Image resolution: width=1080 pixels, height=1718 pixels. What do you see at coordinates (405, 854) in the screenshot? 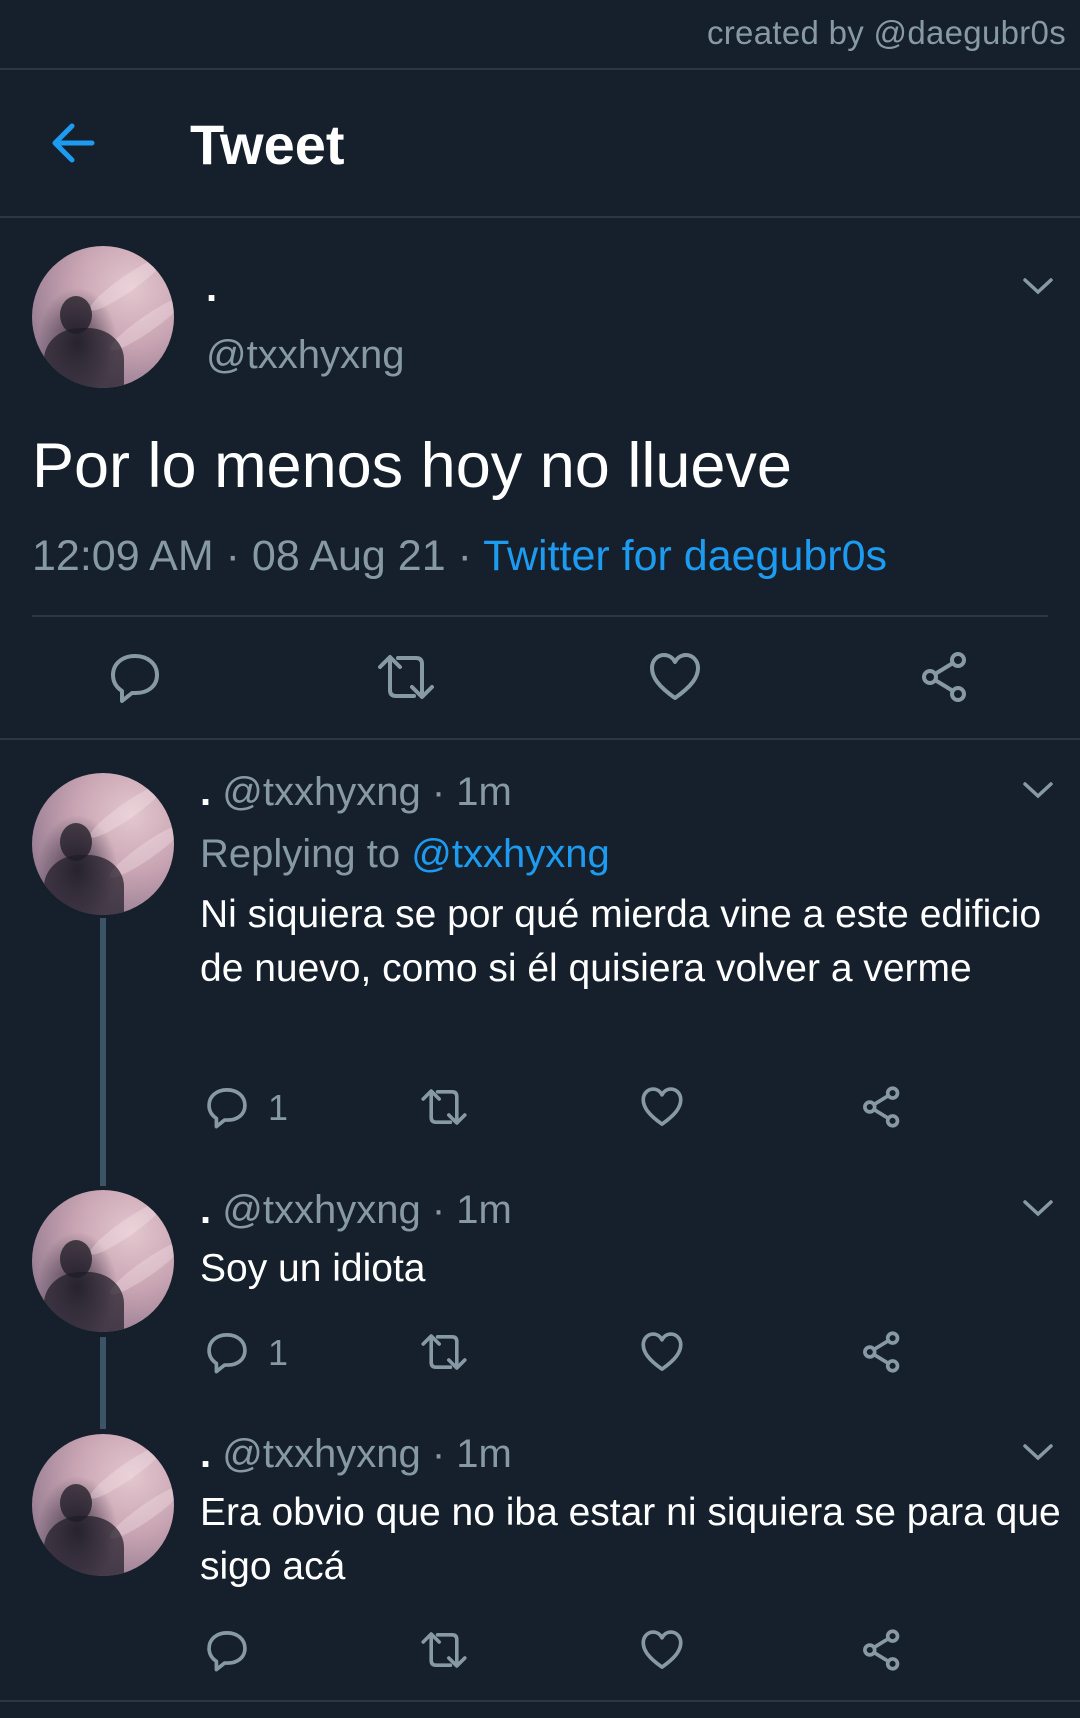
I see `replying-to: Replying to @txxhyxng` at bounding box center [405, 854].